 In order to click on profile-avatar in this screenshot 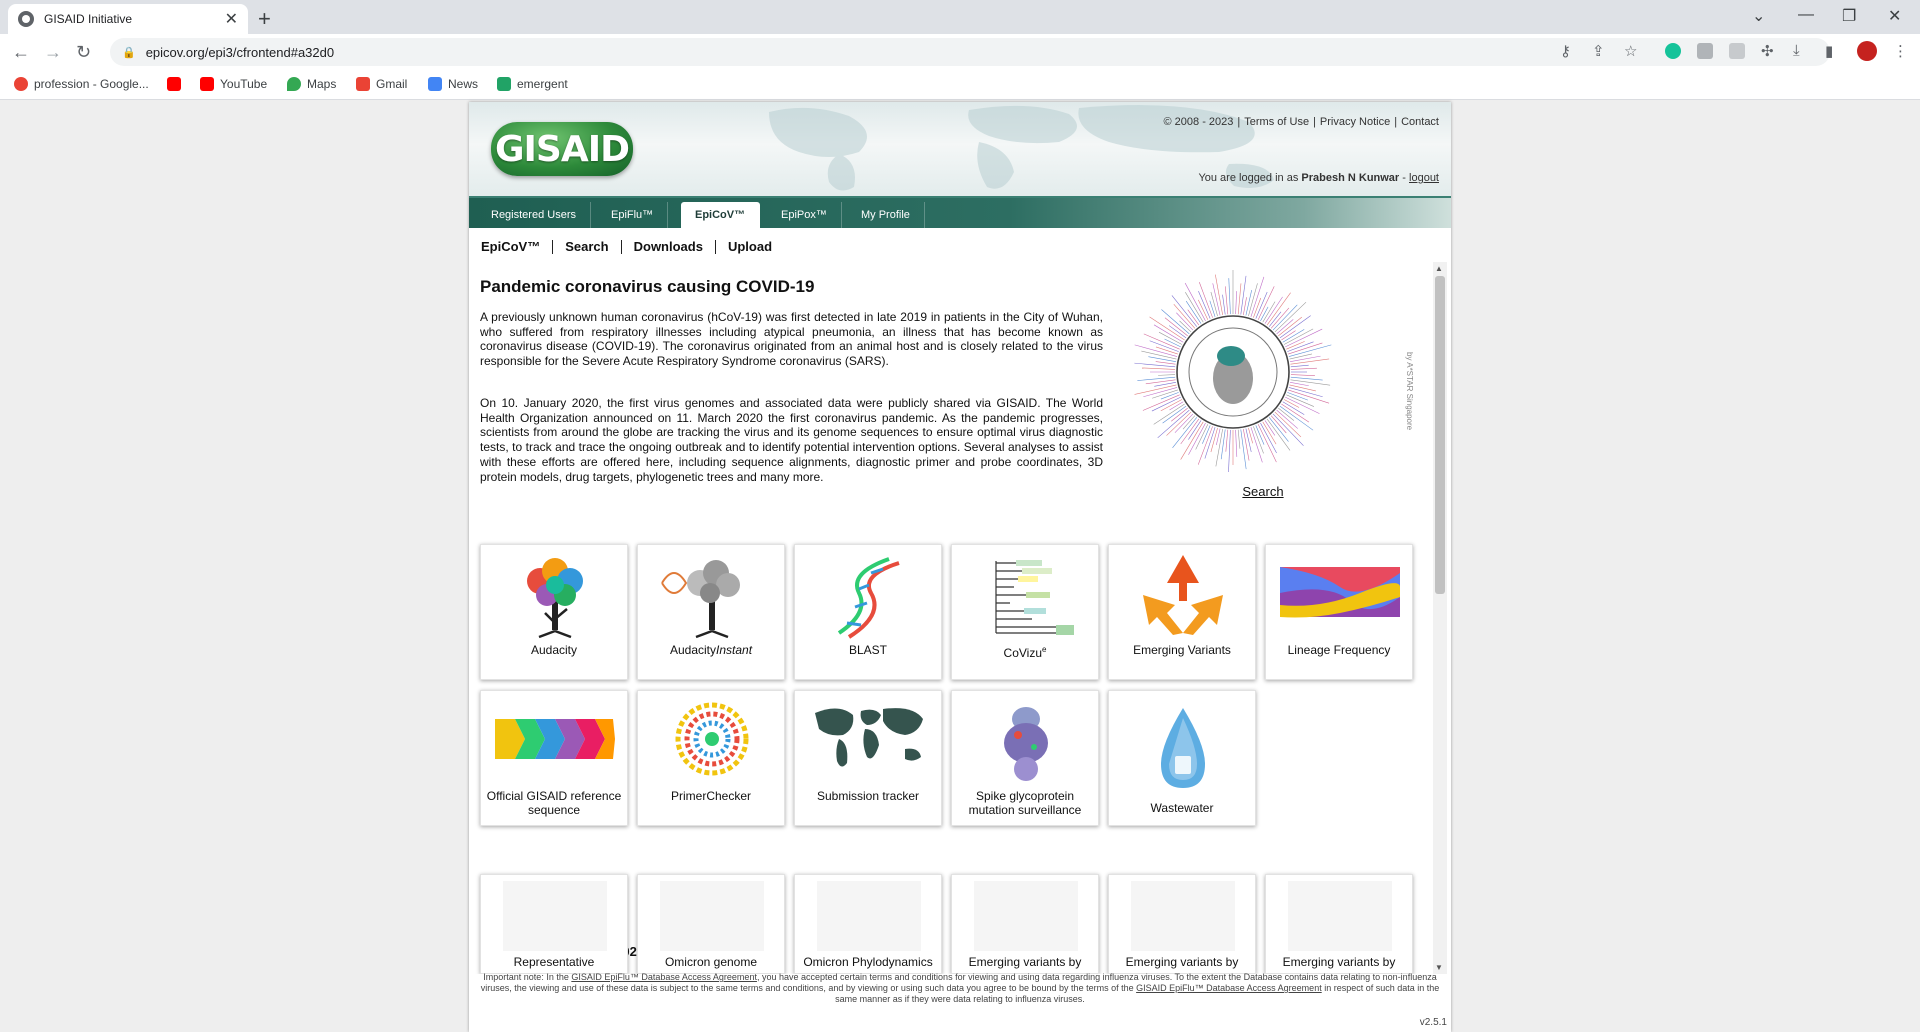, I will do `click(1867, 51)`.